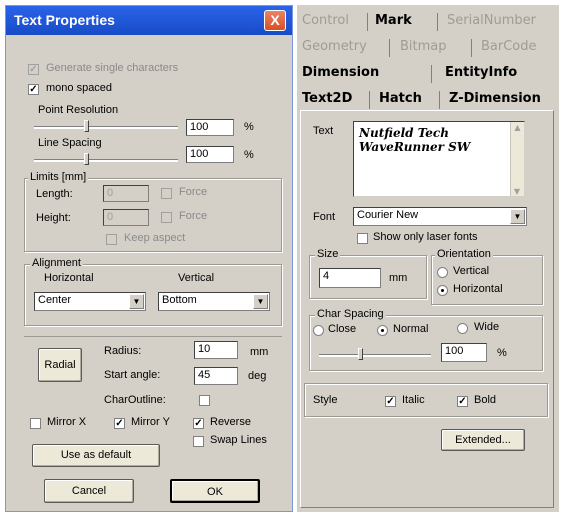 This screenshot has height=517, width=563. Describe the element at coordinates (198, 441) in the screenshot. I see `swap-lines-checkbox` at that location.